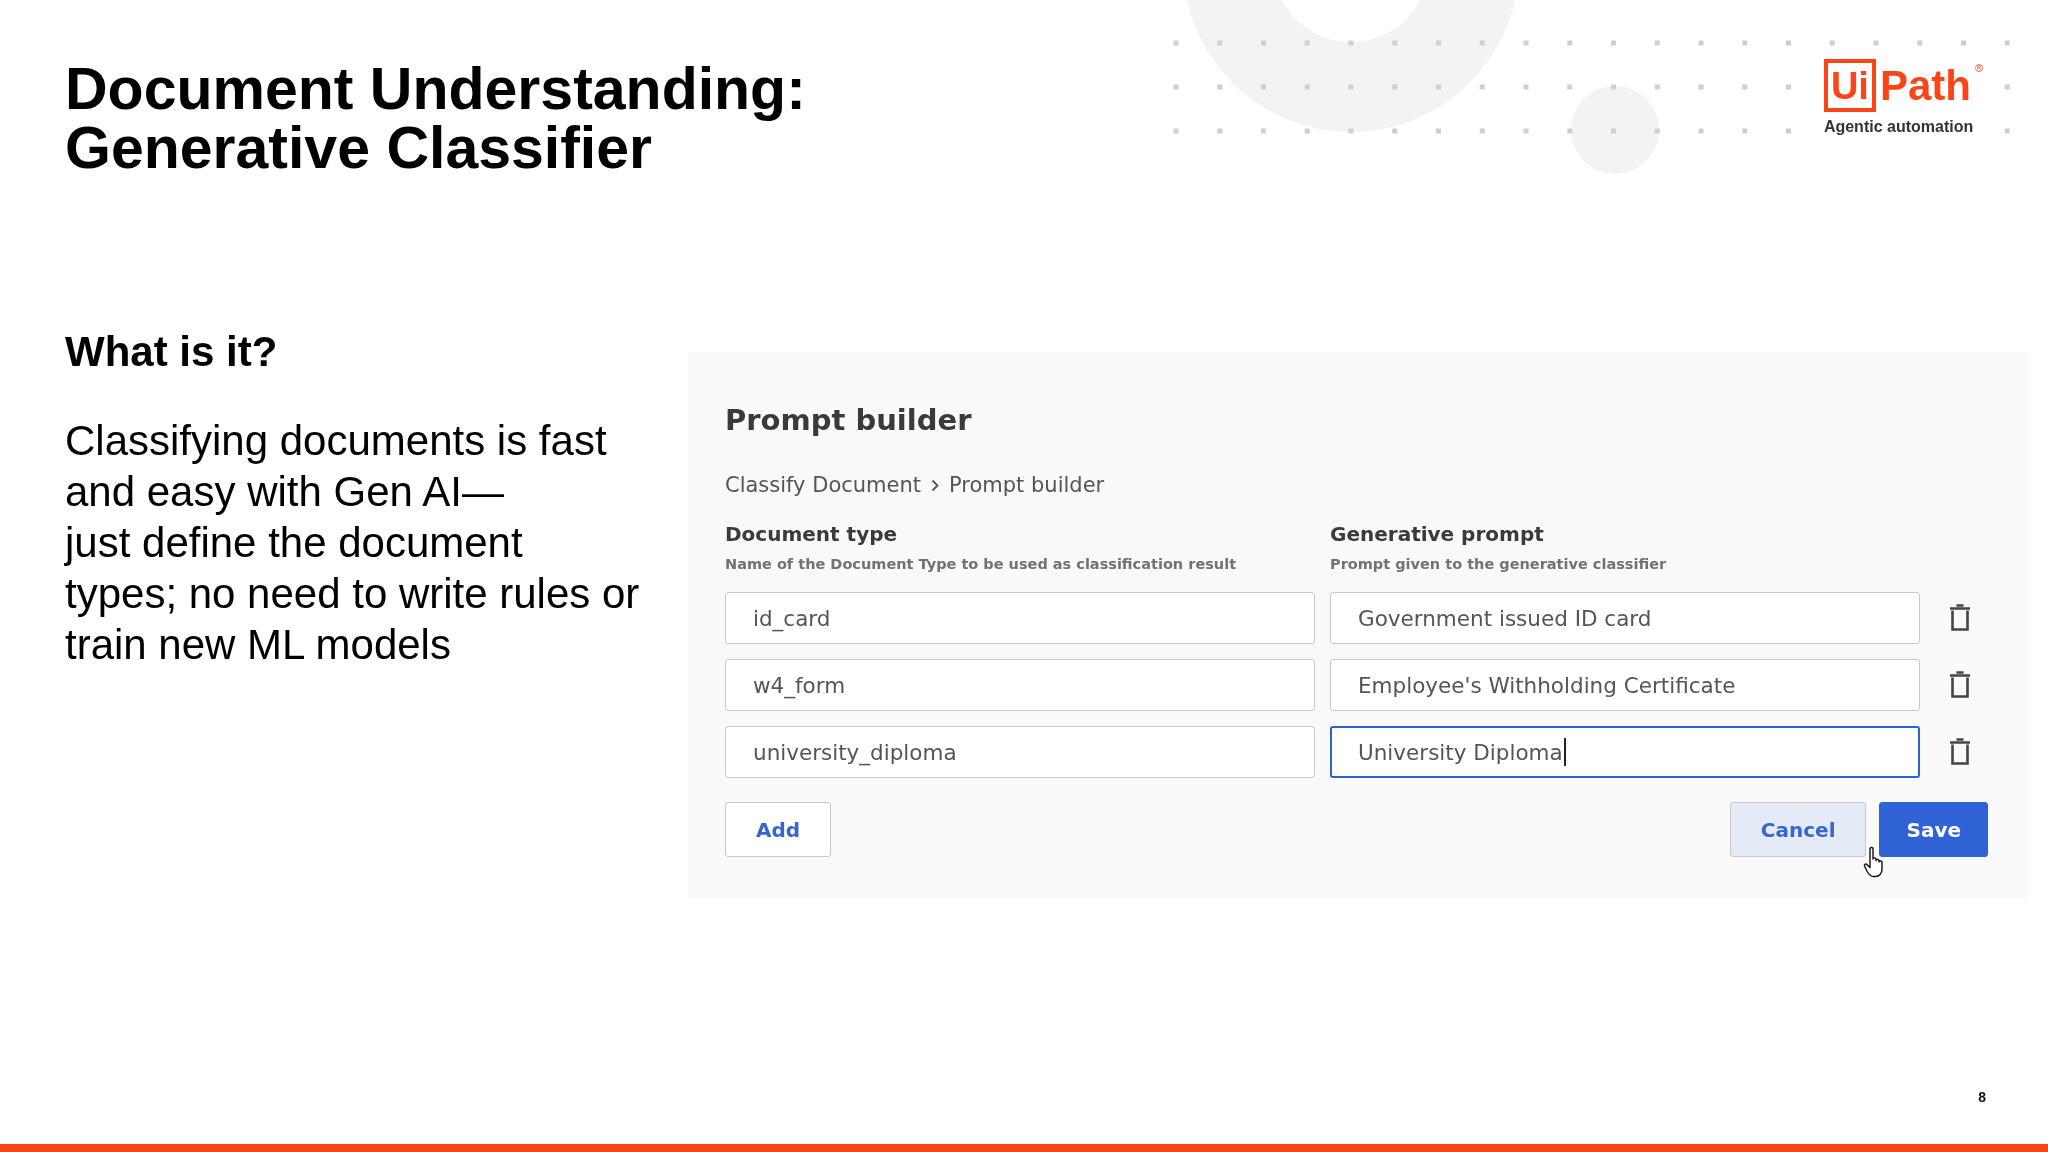 This screenshot has height=1152, width=2048. Describe the element at coordinates (935, 485) in the screenshot. I see `chevron-right-icon` at that location.